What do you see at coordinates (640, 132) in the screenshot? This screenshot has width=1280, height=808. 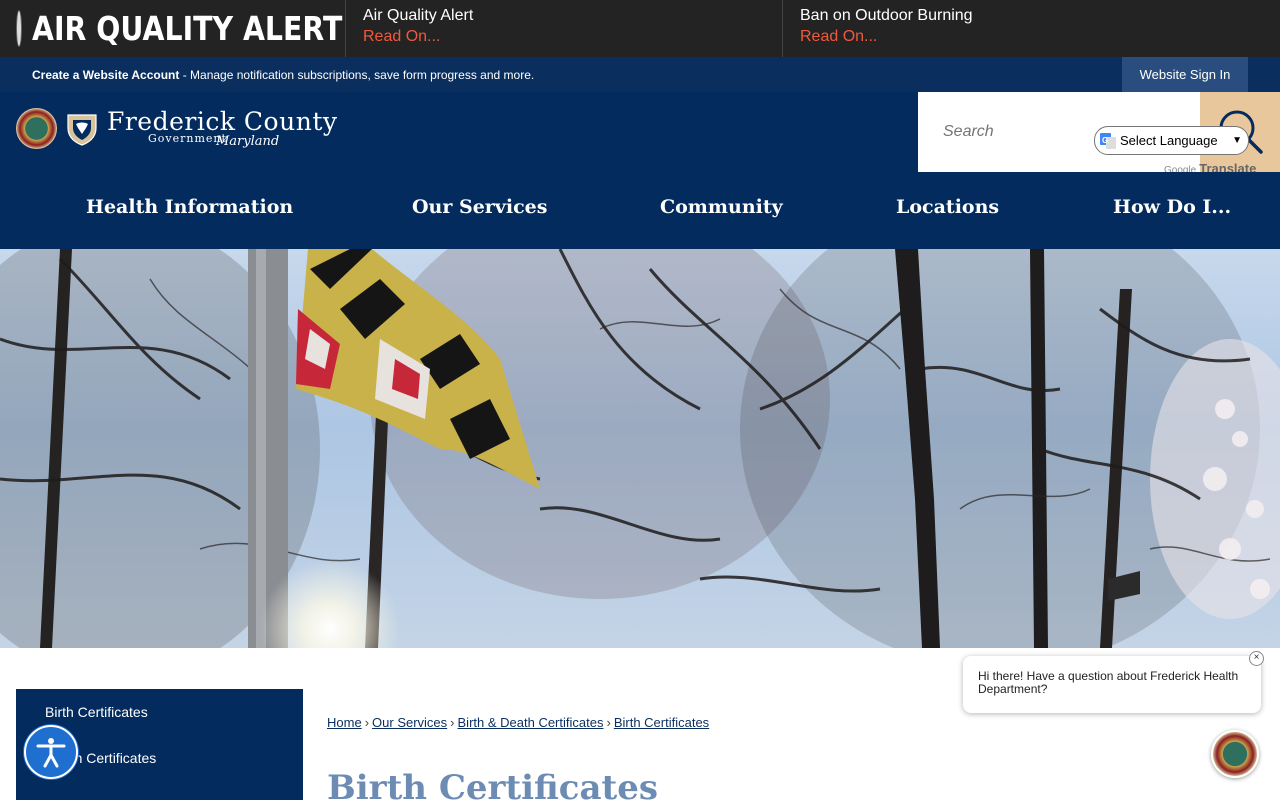 I see `site-header: Frederick County Government Maryland` at bounding box center [640, 132].